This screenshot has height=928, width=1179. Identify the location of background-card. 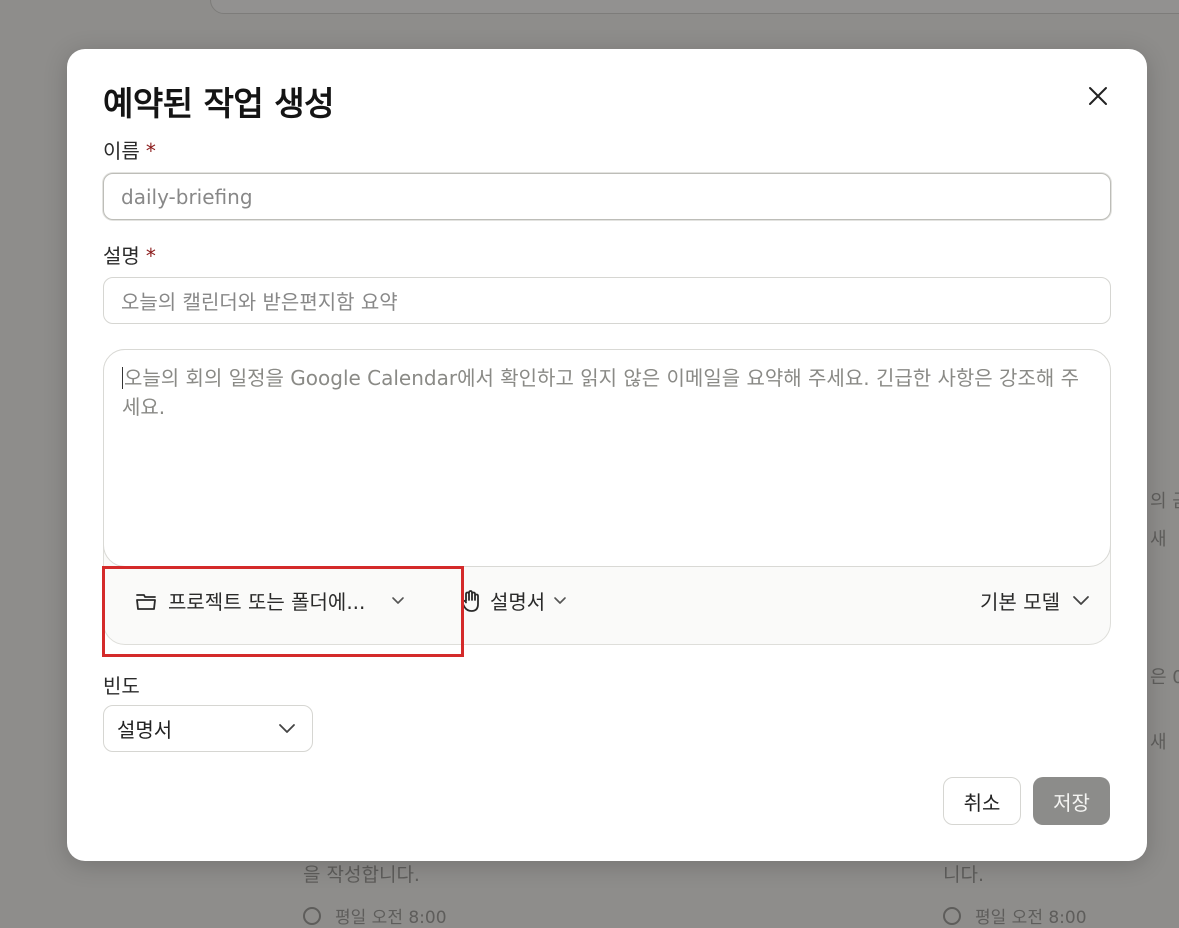
(694, 7).